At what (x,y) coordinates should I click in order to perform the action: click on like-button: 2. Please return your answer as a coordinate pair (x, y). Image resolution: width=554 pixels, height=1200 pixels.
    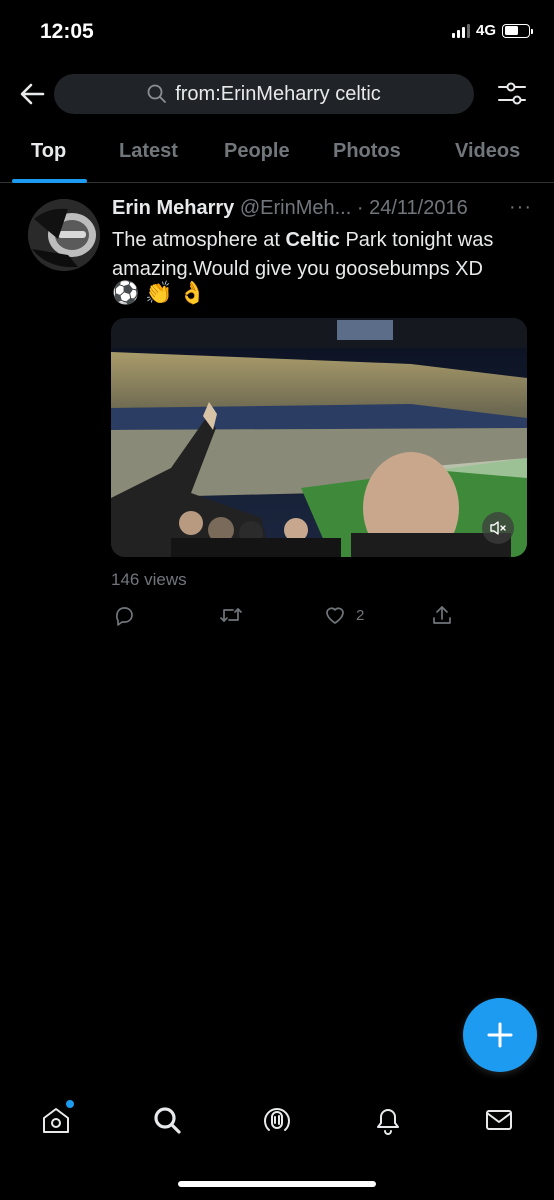
    Looking at the image, I should click on (344, 615).